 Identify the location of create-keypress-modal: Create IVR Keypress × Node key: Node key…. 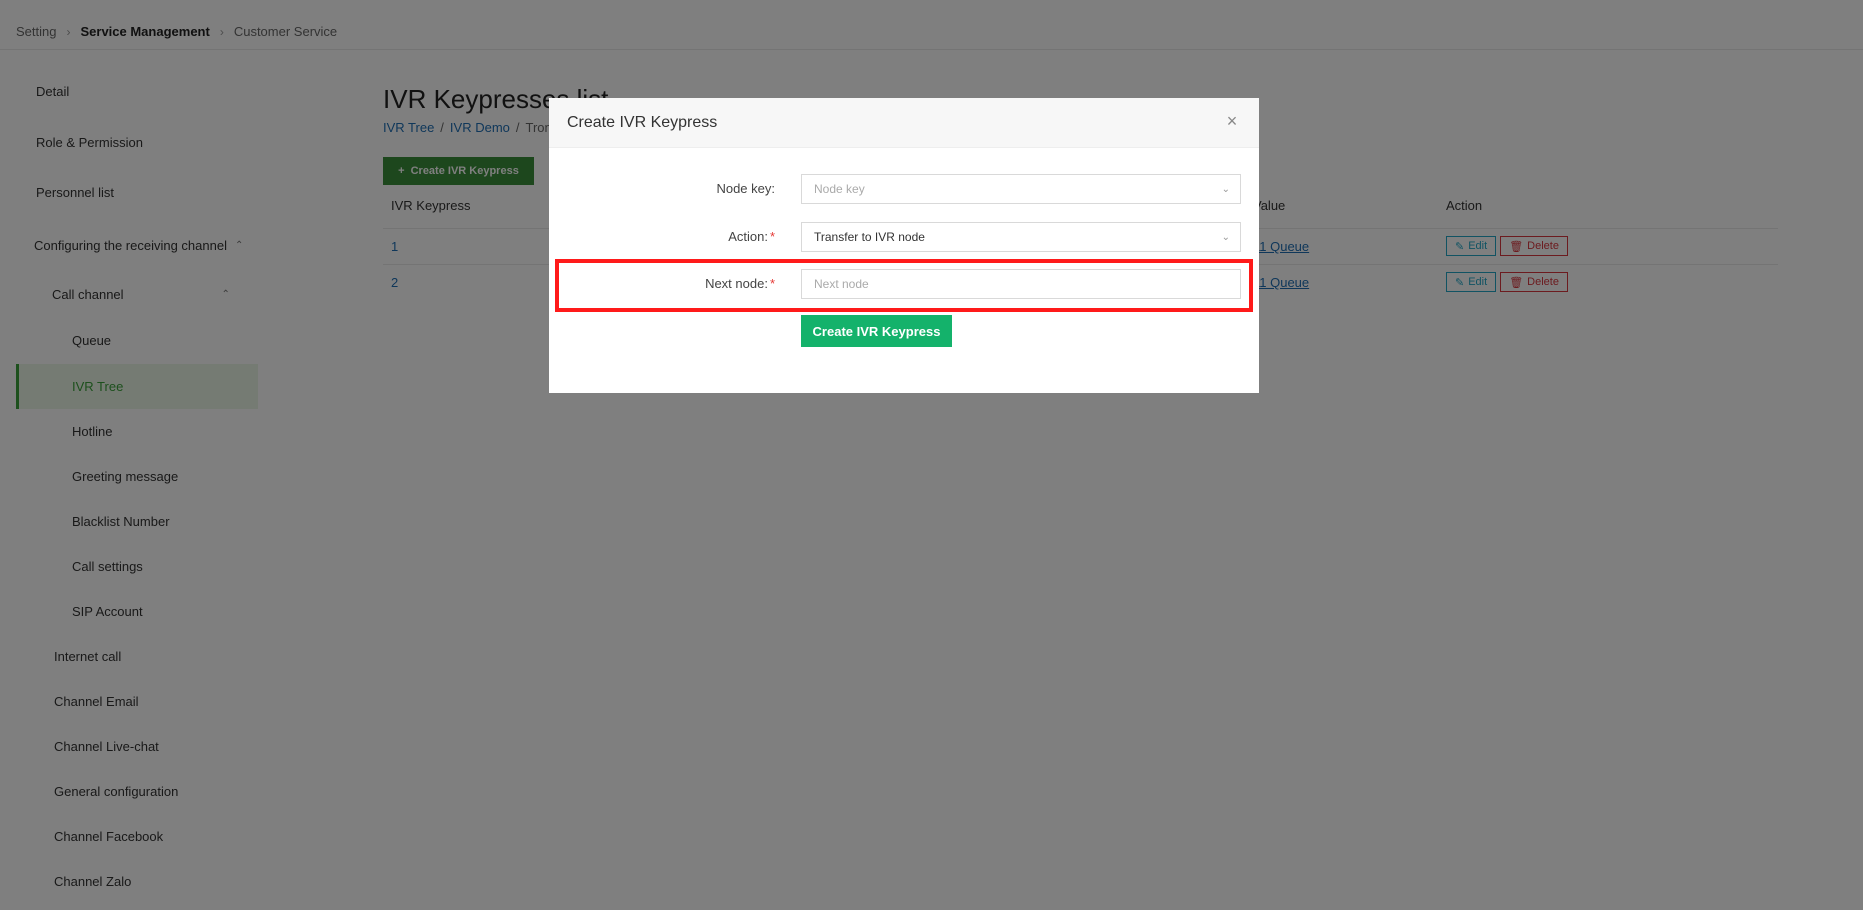
(904, 245).